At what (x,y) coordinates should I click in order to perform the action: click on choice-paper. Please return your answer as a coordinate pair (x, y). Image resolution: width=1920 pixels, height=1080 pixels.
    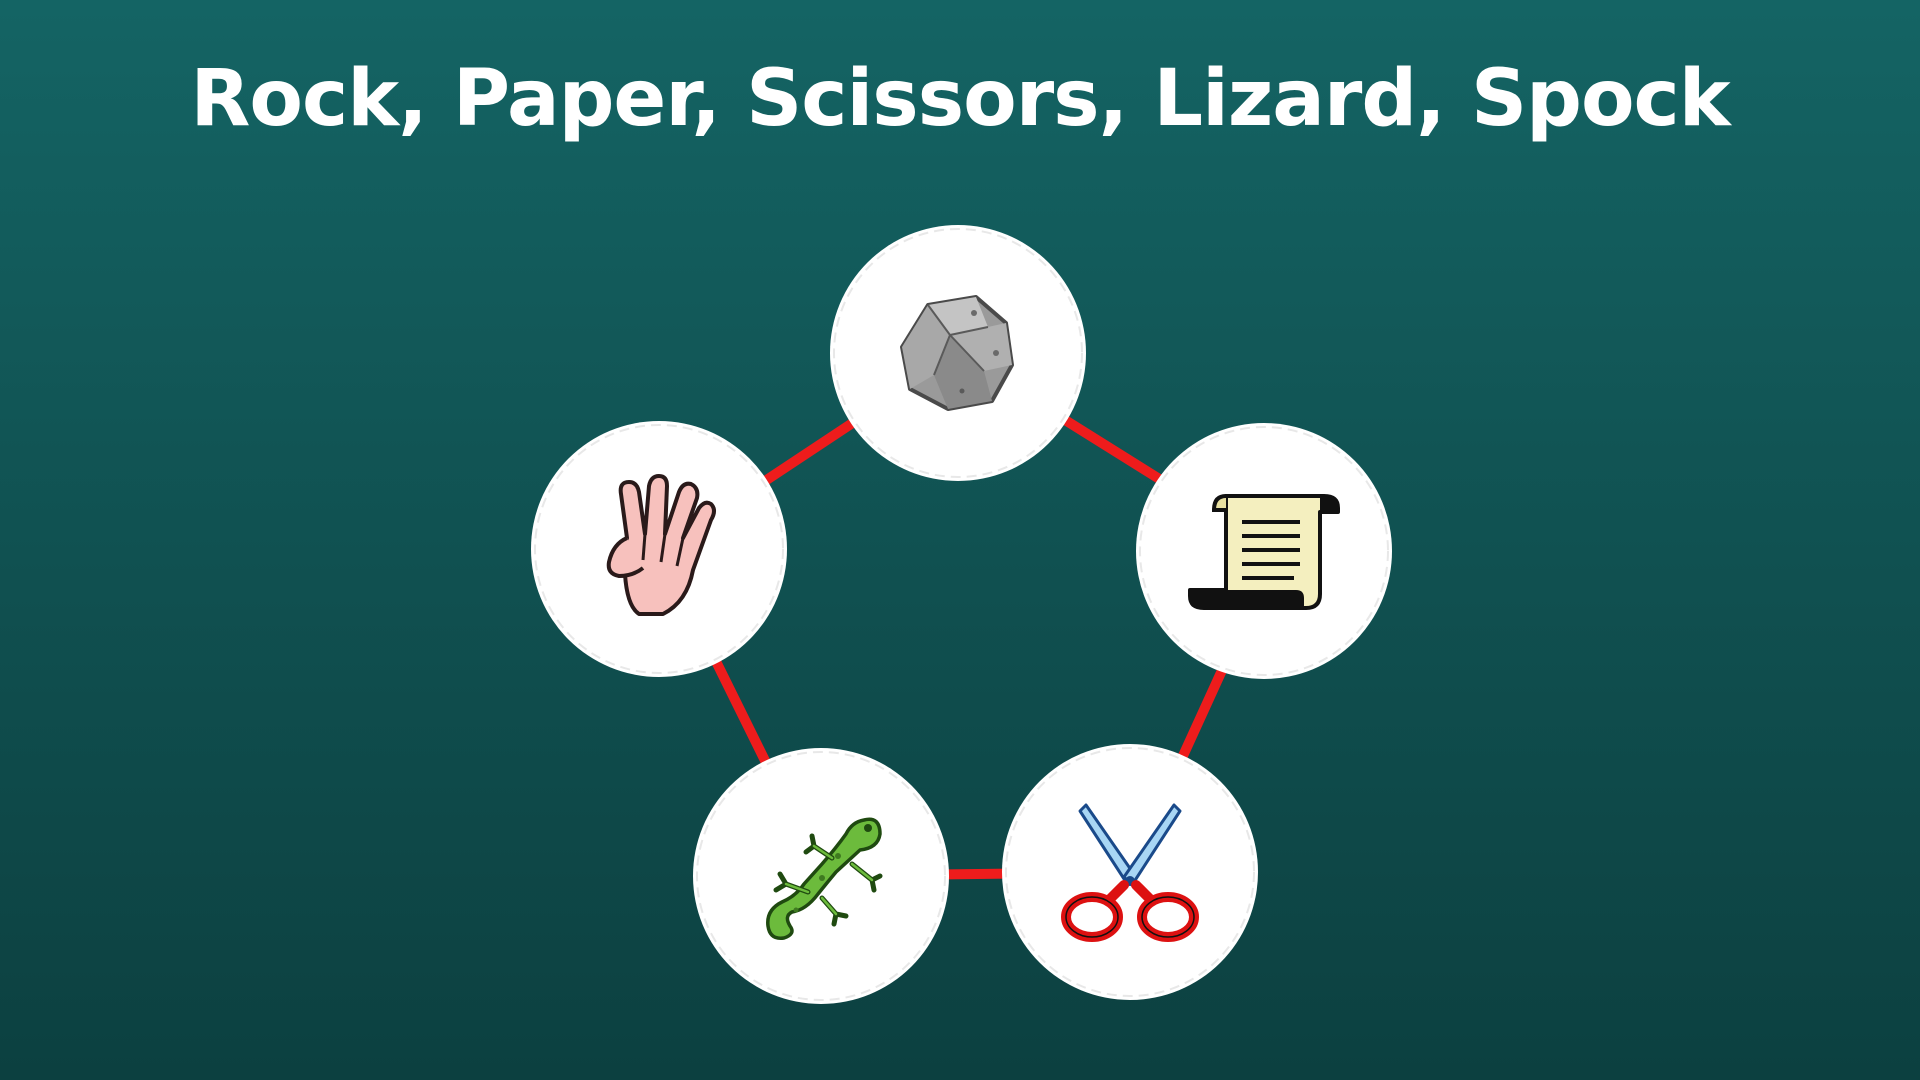
    Looking at the image, I should click on (1264, 551).